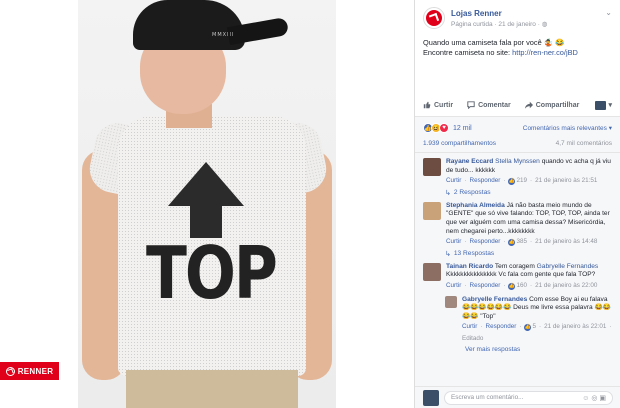 The width and height of the screenshot is (620, 408). I want to click on comment-tag: Stella Mynssen, so click(517, 161).